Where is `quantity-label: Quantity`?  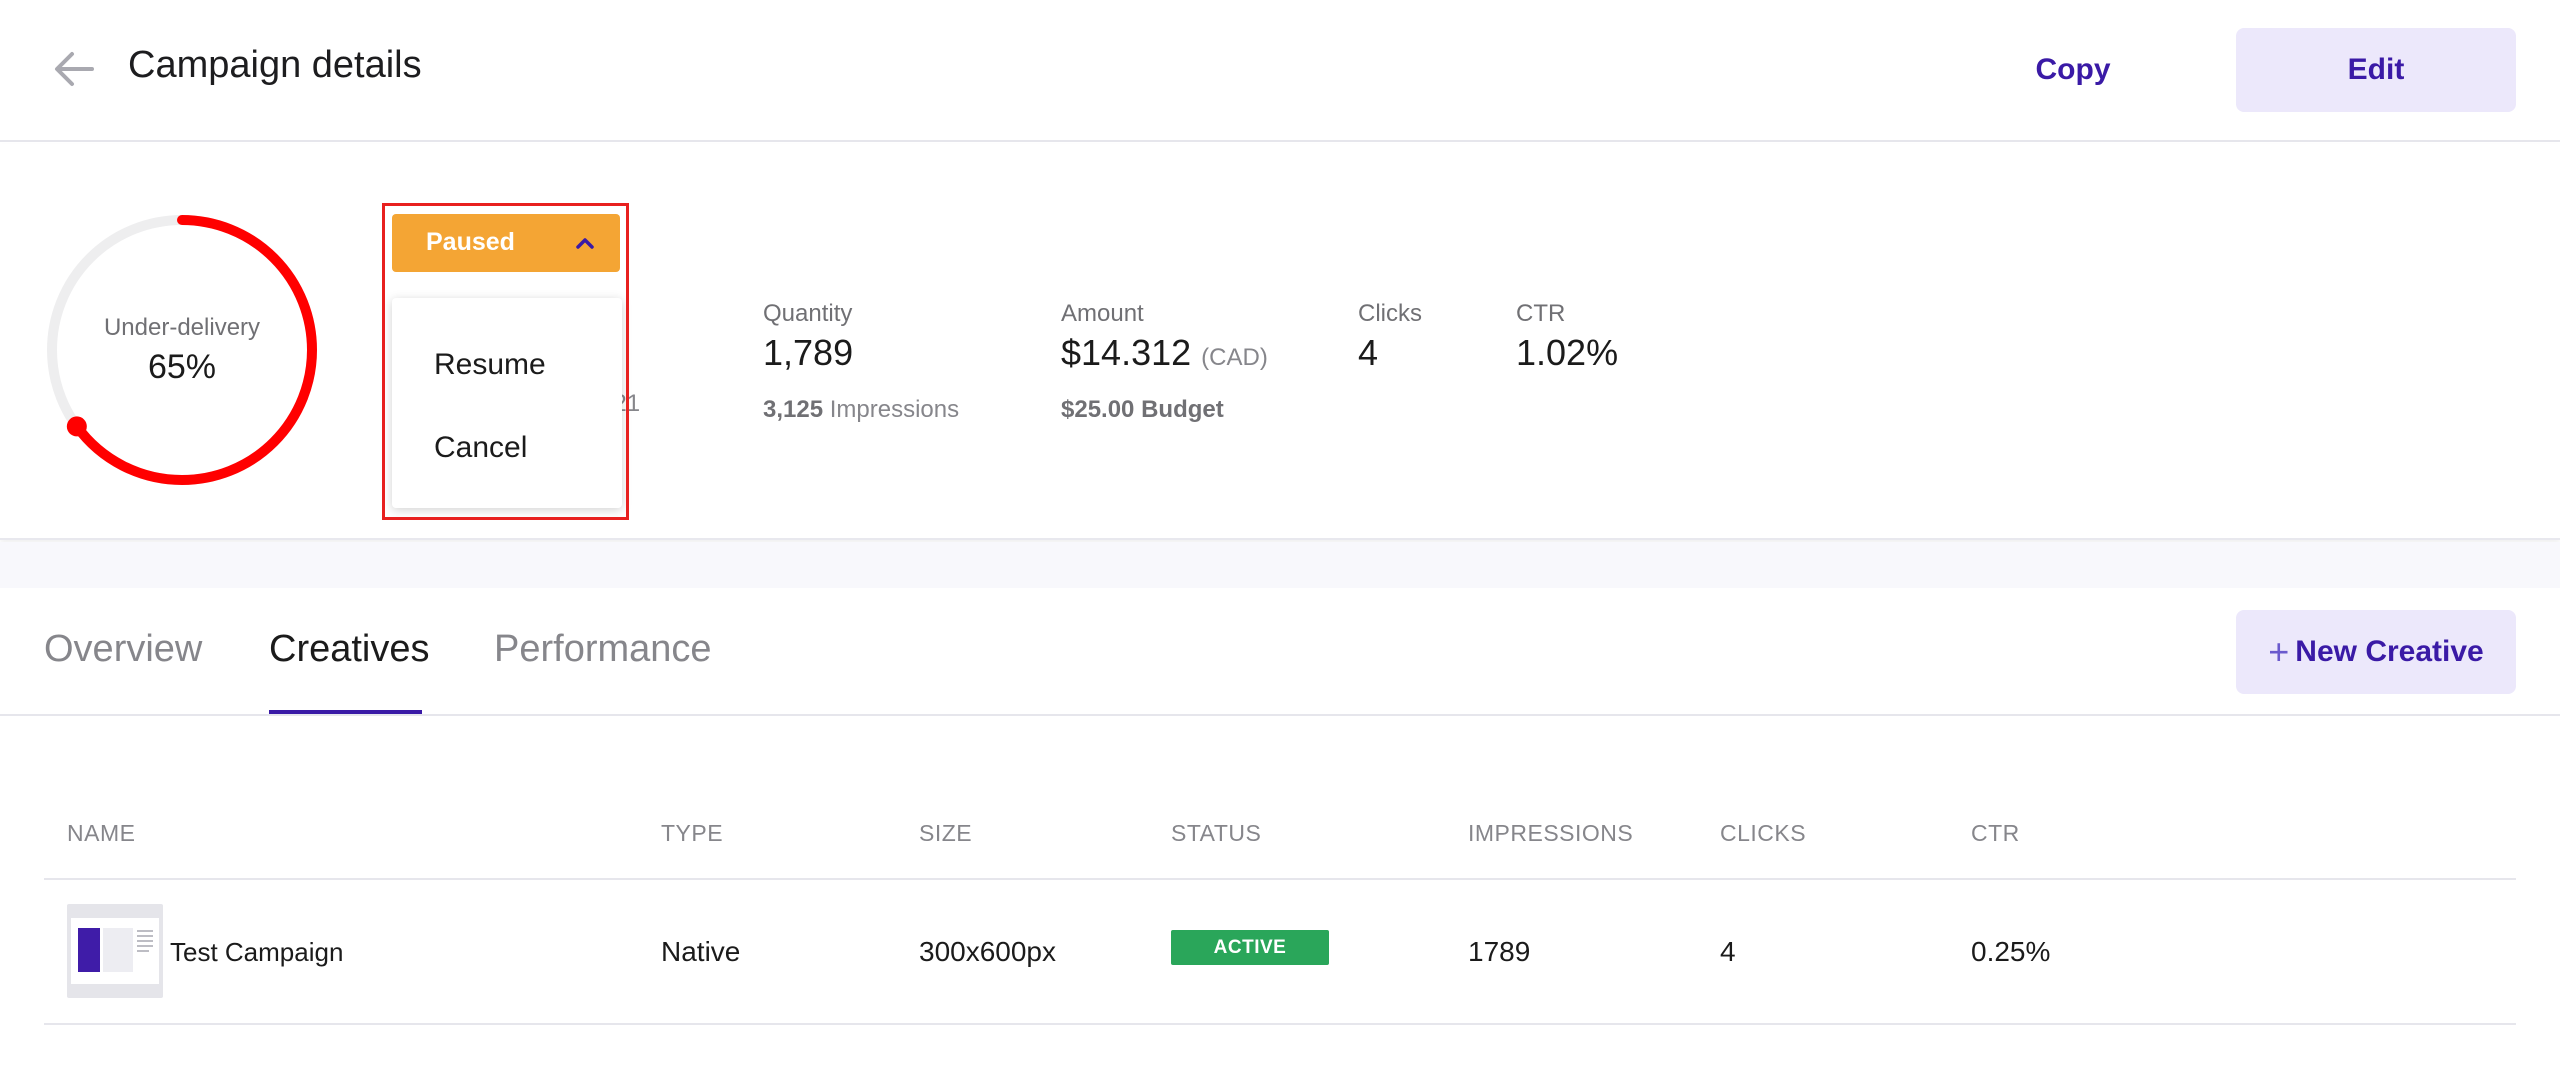 quantity-label: Quantity is located at coordinates (808, 313).